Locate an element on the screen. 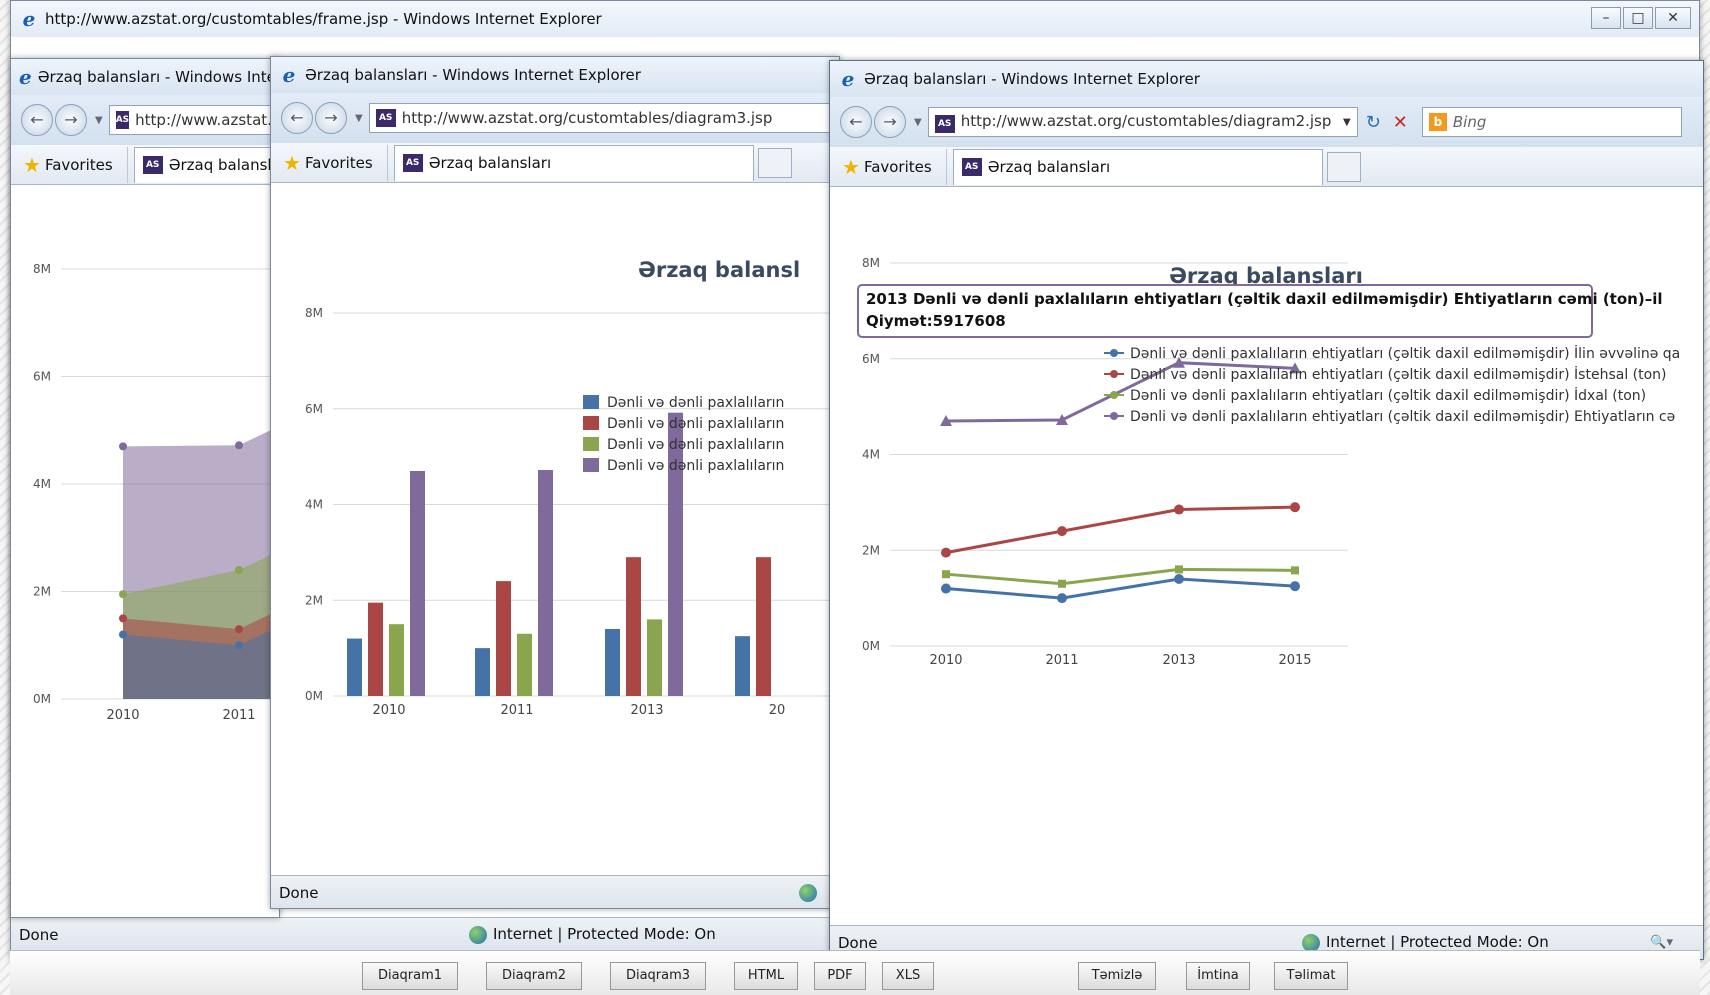 The height and width of the screenshot is (995, 1710). address-bar: AS http://www.azstat.or is located at coordinates (193, 120).